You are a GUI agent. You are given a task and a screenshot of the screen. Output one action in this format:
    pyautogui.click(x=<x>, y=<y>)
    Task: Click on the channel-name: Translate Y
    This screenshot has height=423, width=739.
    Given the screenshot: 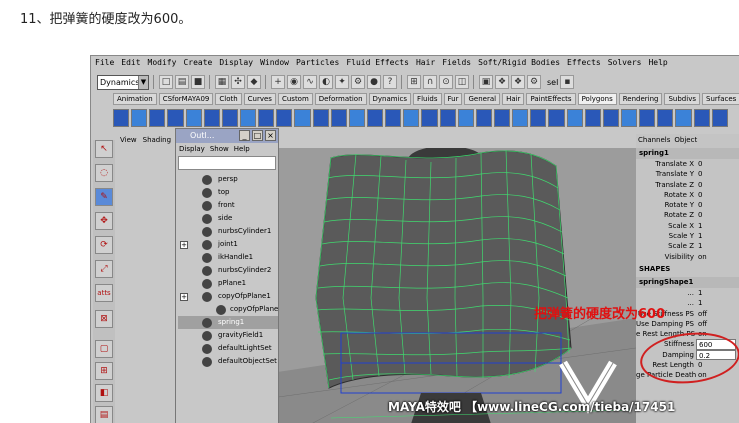 What is the action you would take?
    pyautogui.click(x=666, y=174)
    